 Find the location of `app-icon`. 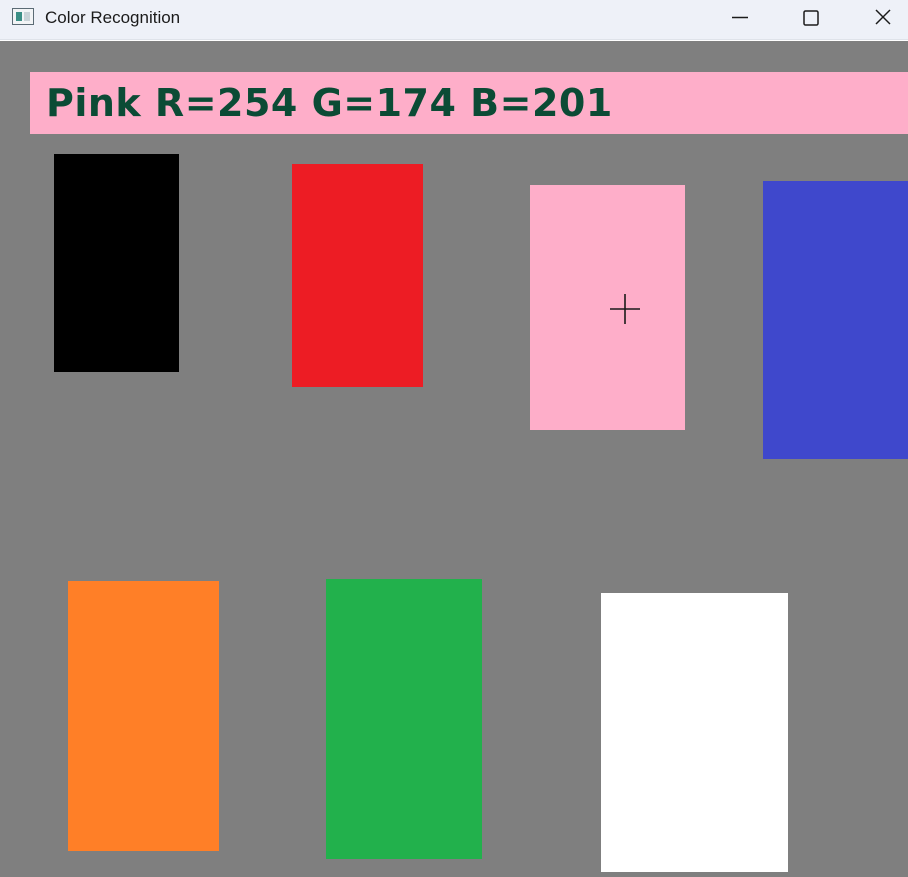

app-icon is located at coordinates (23, 16).